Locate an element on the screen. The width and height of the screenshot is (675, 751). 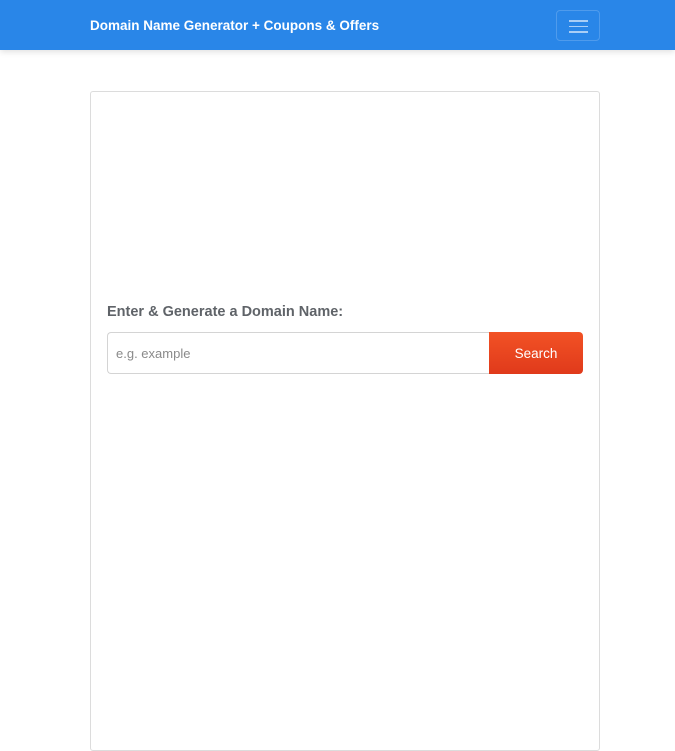
search-button: Search is located at coordinates (536, 353).